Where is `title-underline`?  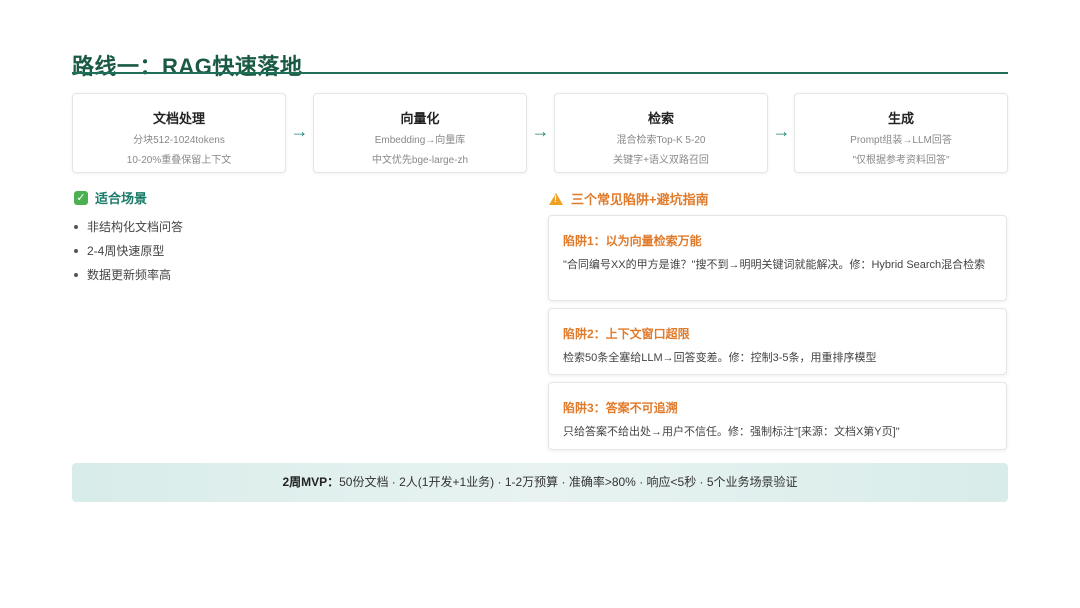 title-underline is located at coordinates (540, 73).